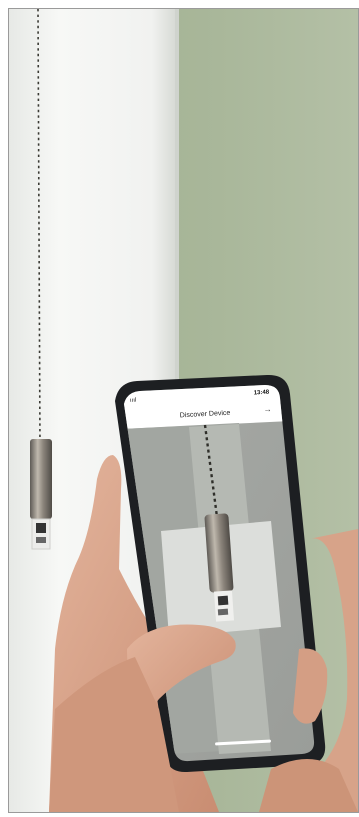  What do you see at coordinates (267, 409) in the screenshot?
I see `arrow-right-icon: →` at bounding box center [267, 409].